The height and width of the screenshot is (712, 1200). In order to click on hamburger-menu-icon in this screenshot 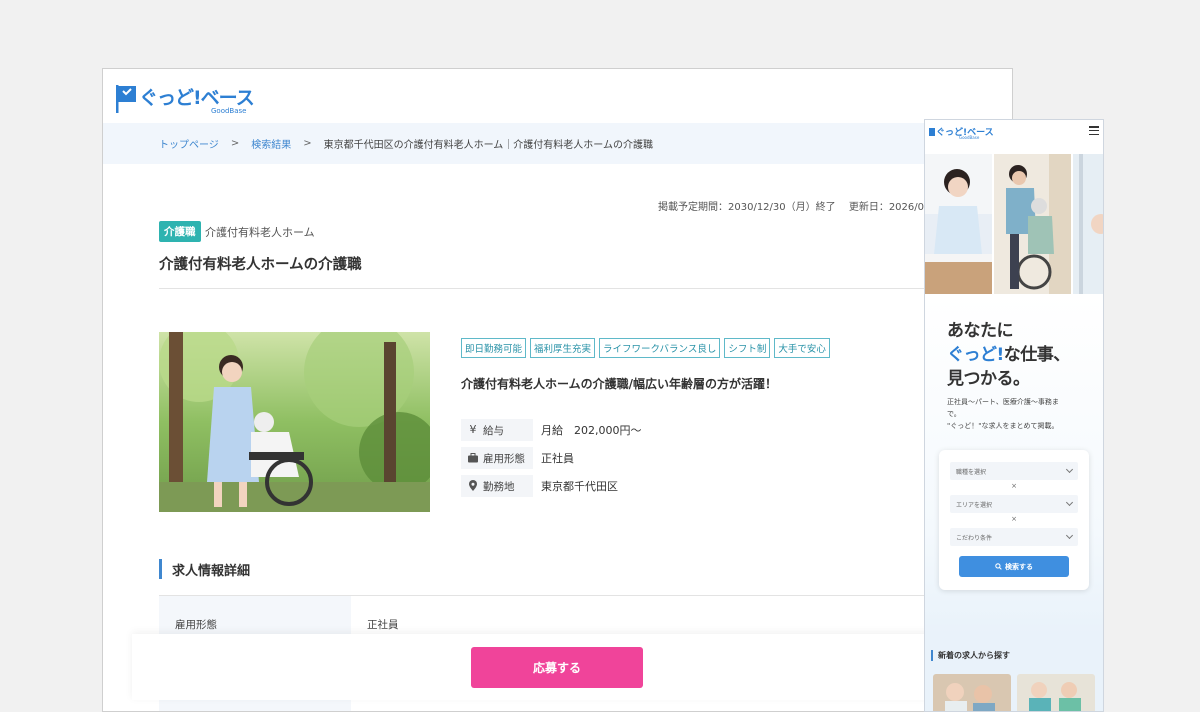, I will do `click(1094, 130)`.